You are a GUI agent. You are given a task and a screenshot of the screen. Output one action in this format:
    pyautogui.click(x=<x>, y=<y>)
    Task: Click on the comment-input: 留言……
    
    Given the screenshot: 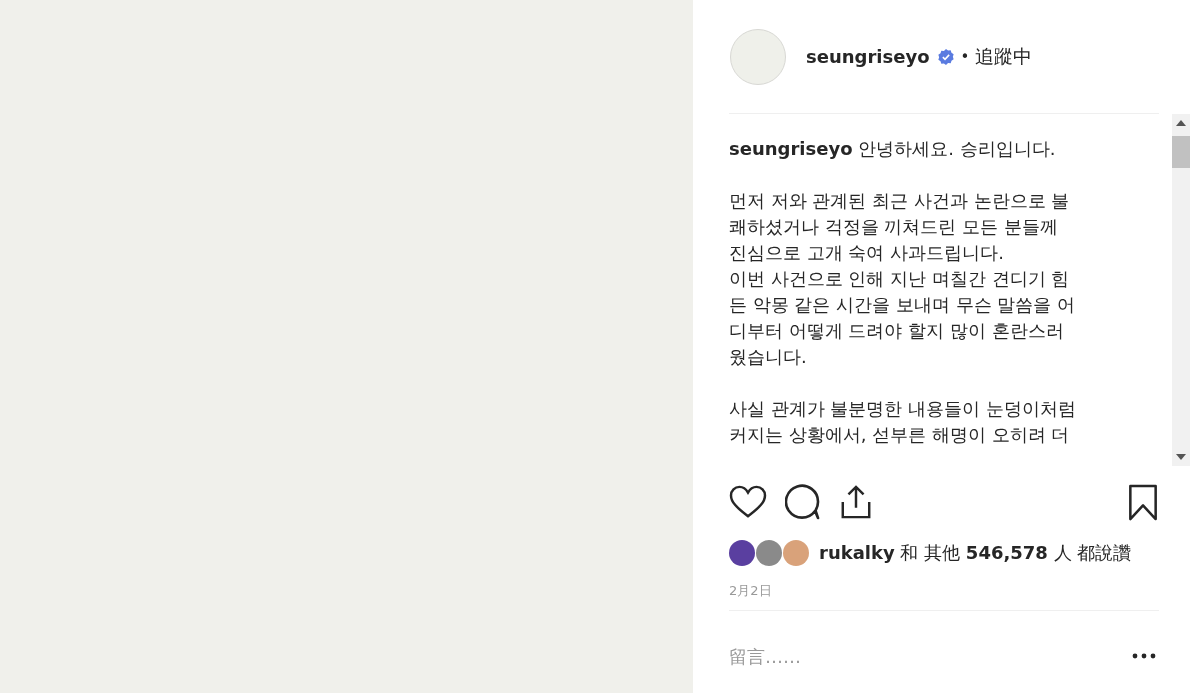 What is the action you would take?
    pyautogui.click(x=930, y=656)
    